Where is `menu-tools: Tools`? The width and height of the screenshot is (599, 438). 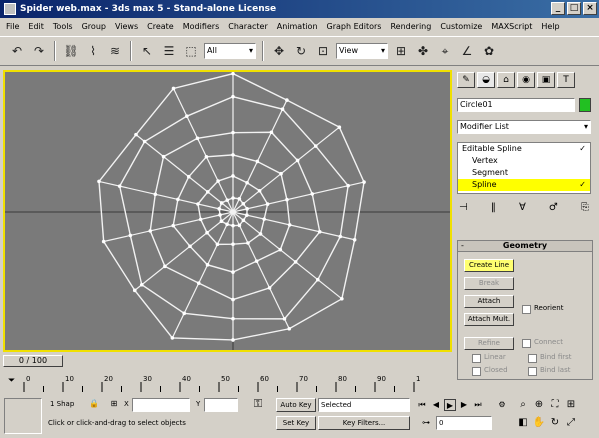 menu-tools: Tools is located at coordinates (63, 26).